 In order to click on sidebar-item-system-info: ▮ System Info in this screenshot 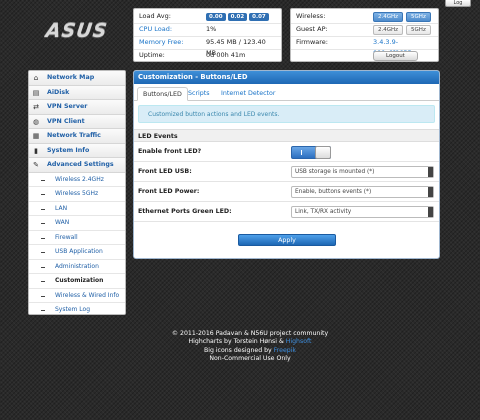, I will do `click(77, 150)`.